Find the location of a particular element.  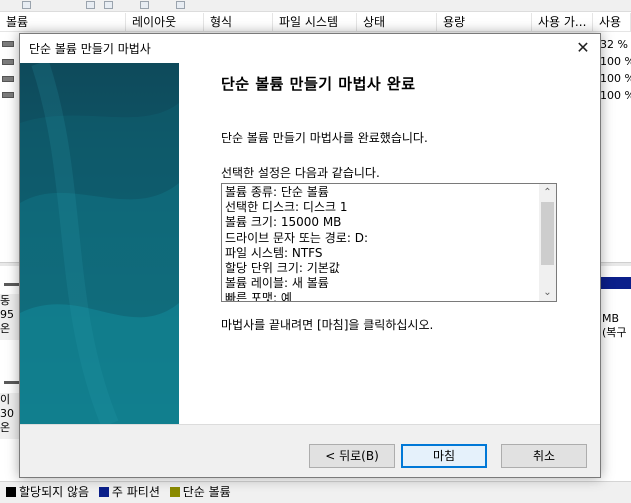

back-button: < 뒤로(B) is located at coordinates (352, 456).